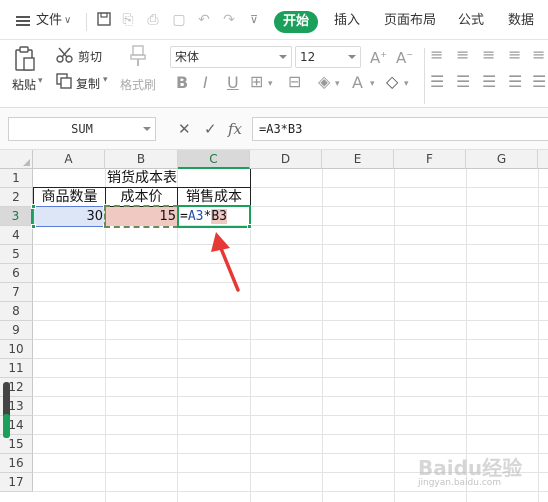 Image resolution: width=548 pixels, height=502 pixels. What do you see at coordinates (214, 159) in the screenshot?
I see `column-header-c: C` at bounding box center [214, 159].